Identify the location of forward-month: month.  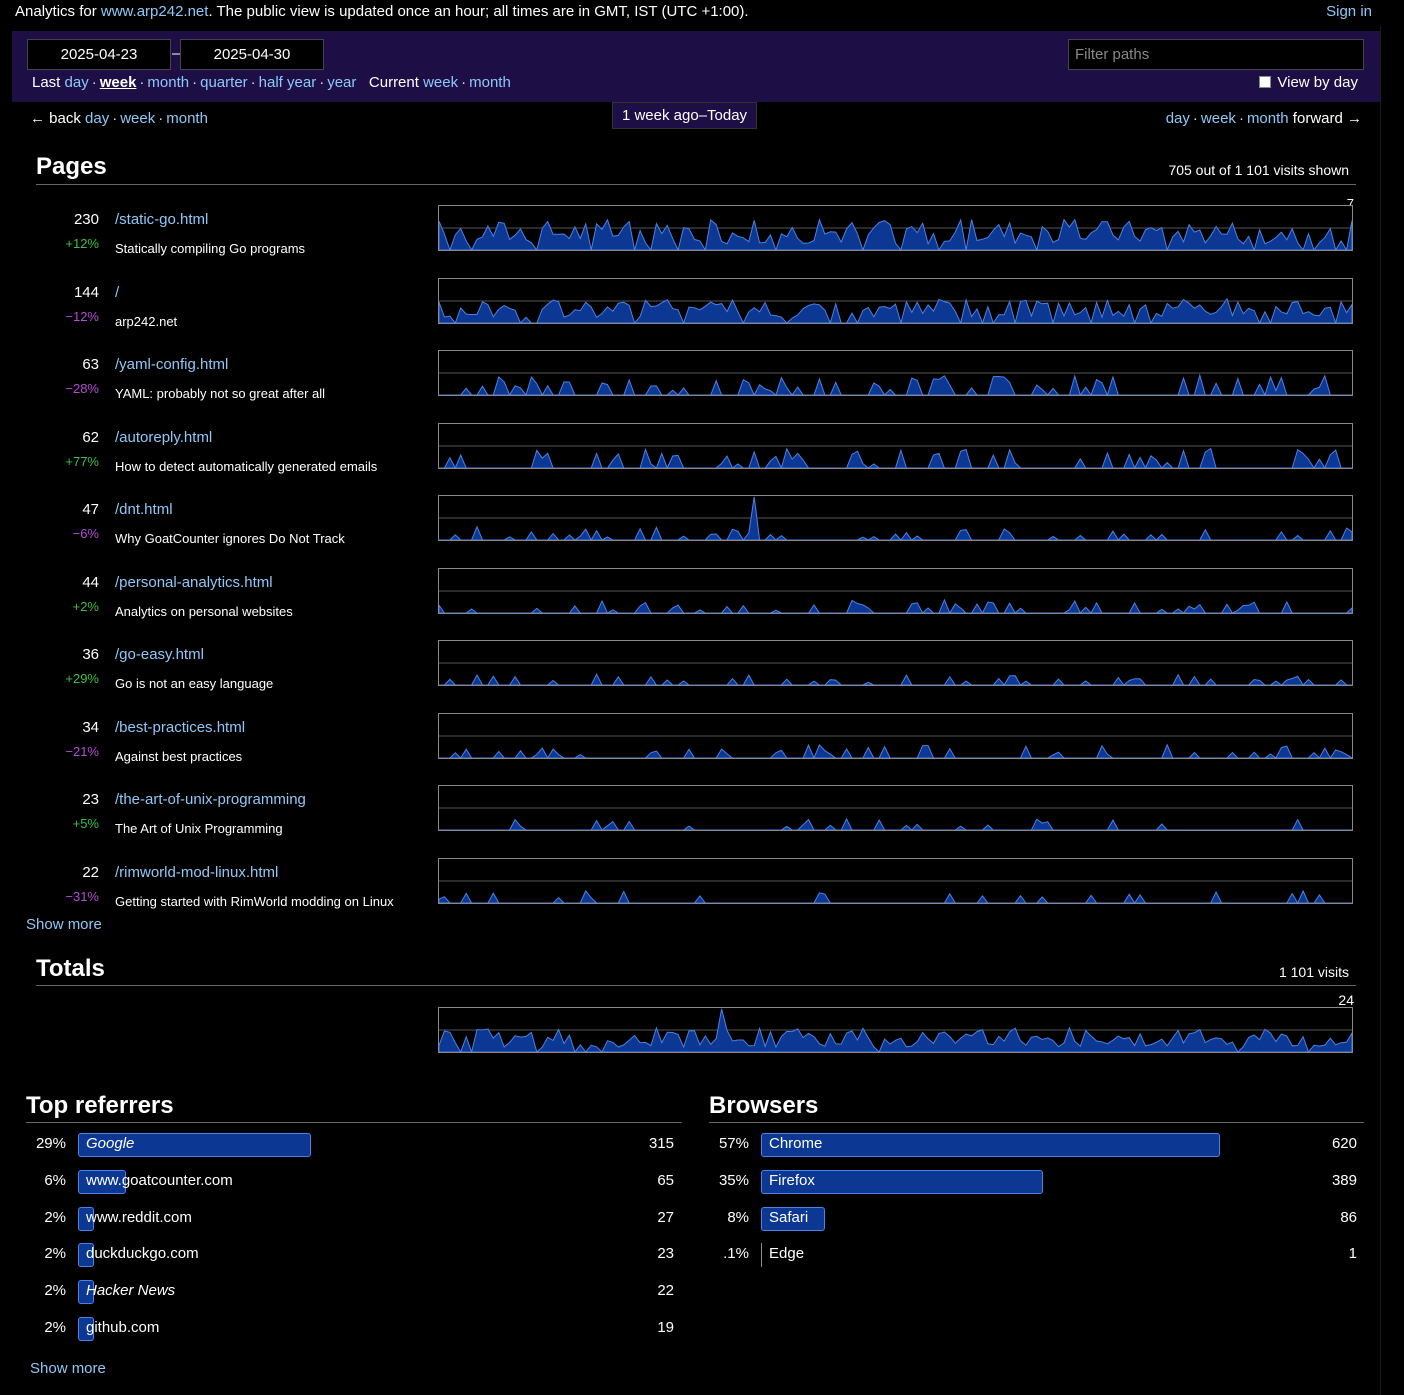
(1268, 118).